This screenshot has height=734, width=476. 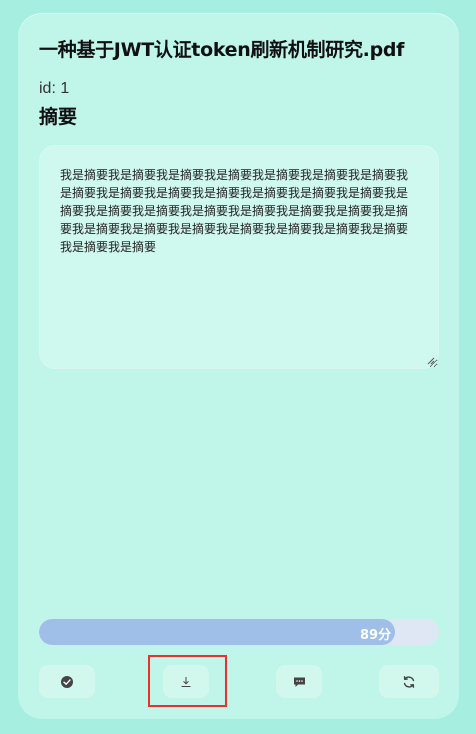 I want to click on refresh-icon, so click(x=409, y=681).